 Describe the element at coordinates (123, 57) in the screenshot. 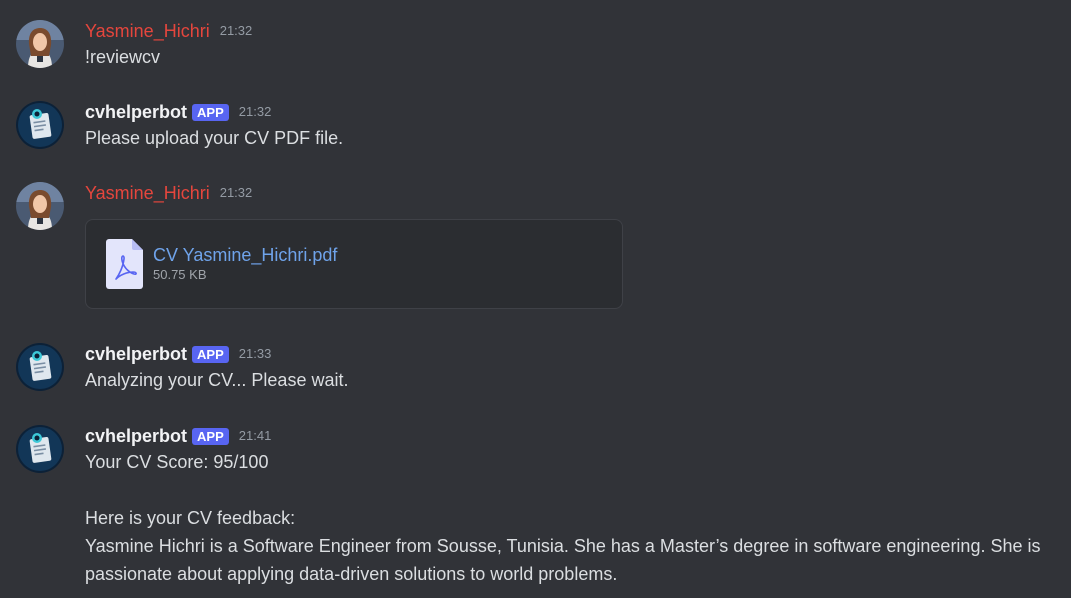

I see `message-text: !reviewcv` at that location.